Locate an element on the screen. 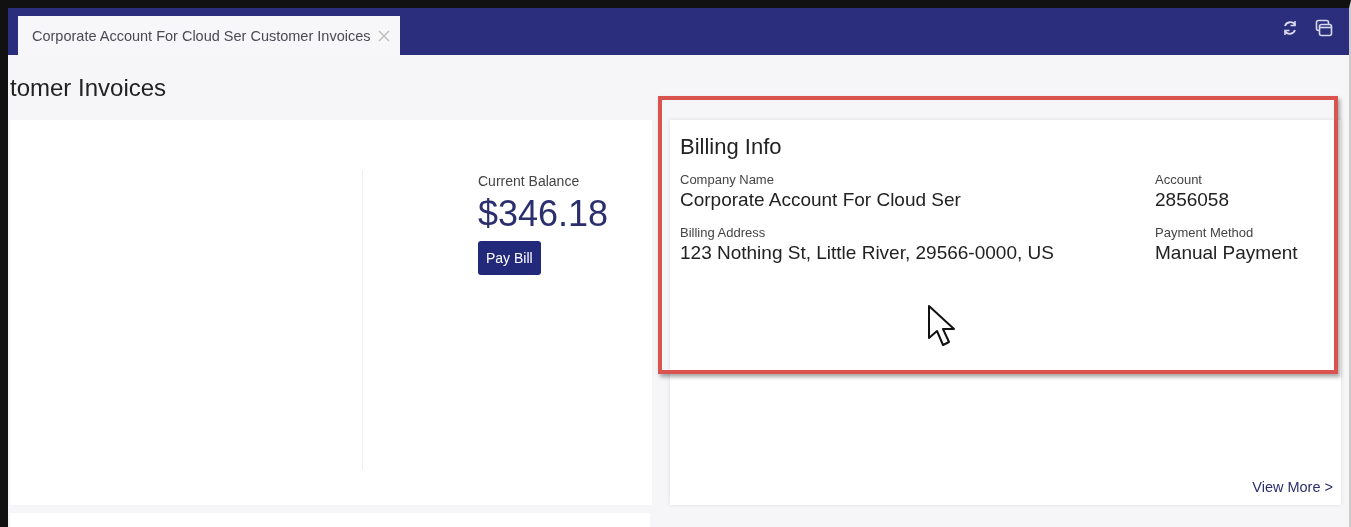 The width and height of the screenshot is (1351, 527). field-value: Corporate Account For Cloud Ser is located at coordinates (821, 200).